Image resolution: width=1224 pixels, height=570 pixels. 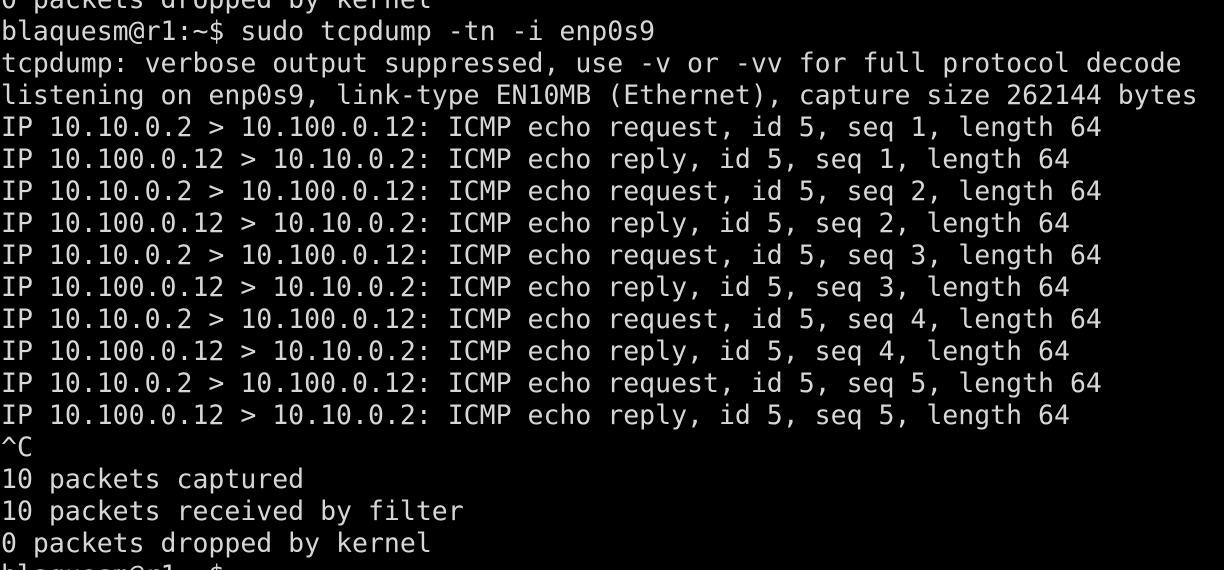 What do you see at coordinates (216, 543) in the screenshot?
I see `terminal-line-summary-dropped: 0 packets dropped by kernel` at bounding box center [216, 543].